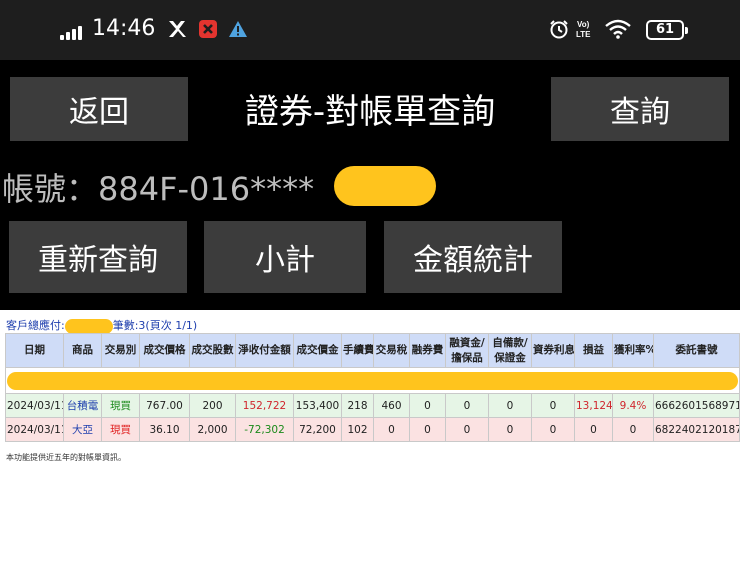  I want to click on col-margin-collateral: 融資金/擔保品, so click(467, 350).